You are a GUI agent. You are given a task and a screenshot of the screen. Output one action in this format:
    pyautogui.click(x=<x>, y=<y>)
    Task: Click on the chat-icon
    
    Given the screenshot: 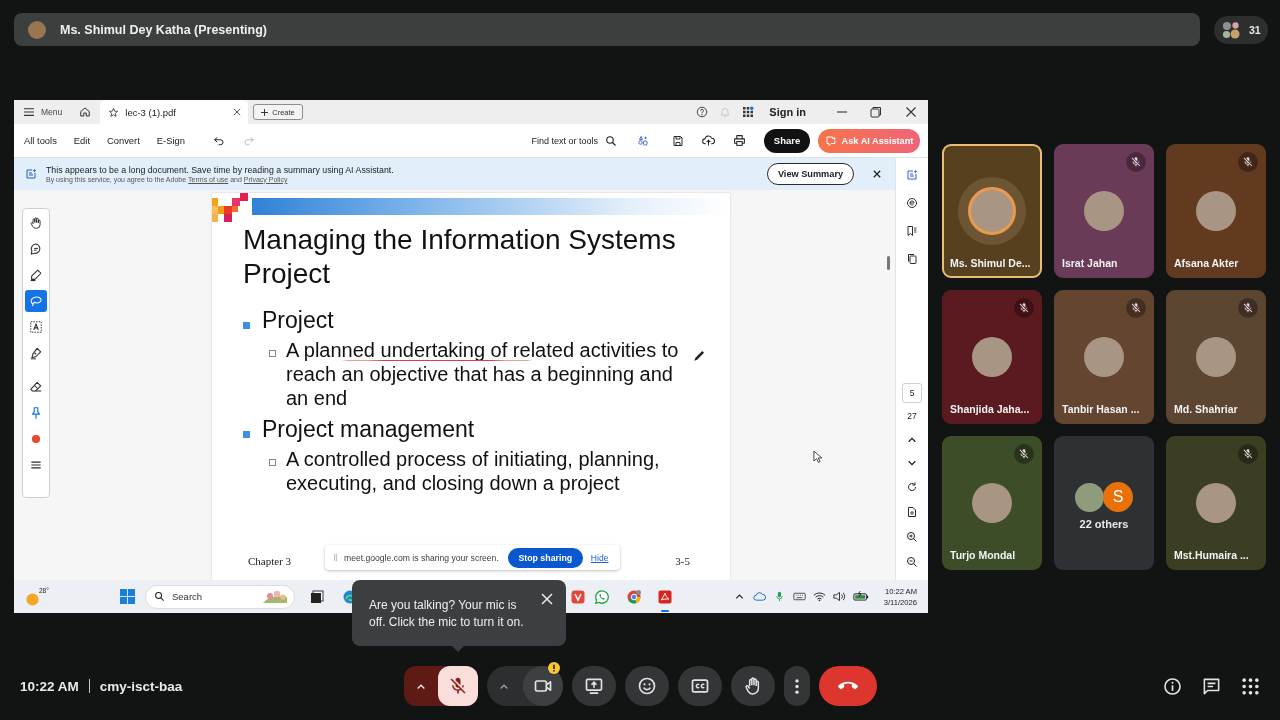 What is the action you would take?
    pyautogui.click(x=1211, y=686)
    